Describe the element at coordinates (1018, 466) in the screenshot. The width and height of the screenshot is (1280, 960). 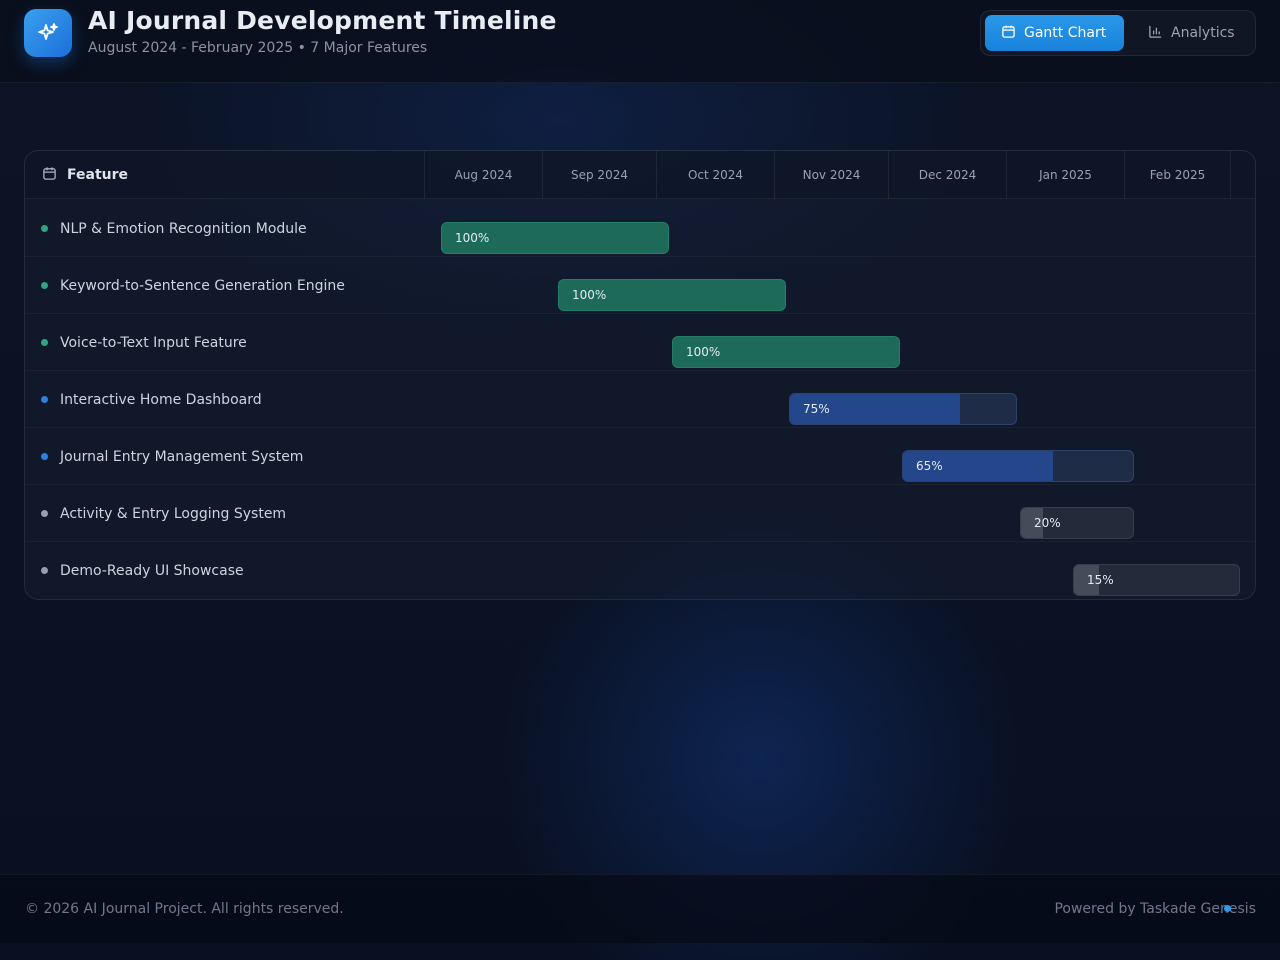
I see `timeline-bar: 65%` at that location.